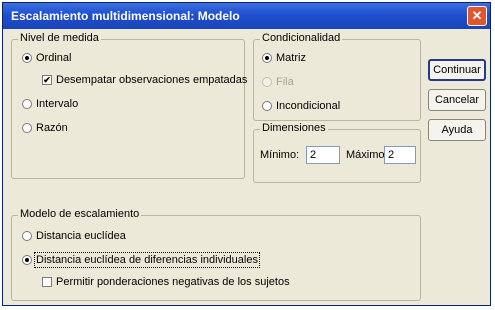 This screenshot has width=495, height=310. I want to click on radio-intervalo: Intervalo, so click(50, 104).